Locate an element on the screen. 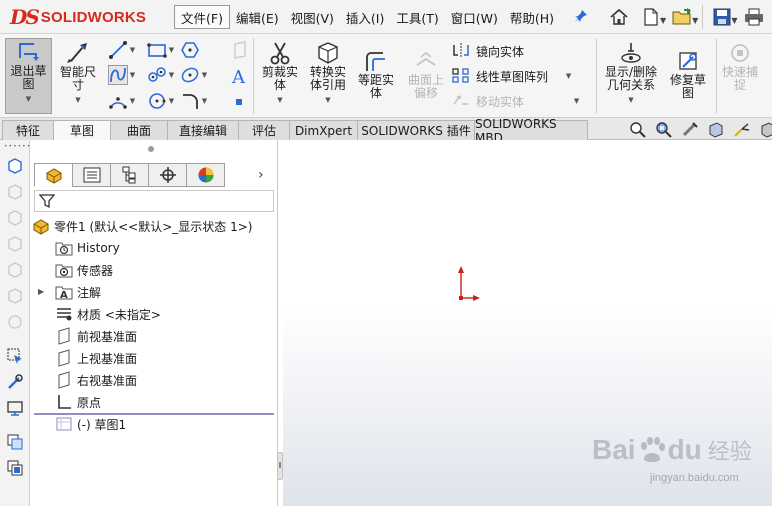 Image resolution: width=772 pixels, height=506 pixels. tree-item-sensors: 传感器 is located at coordinates (84, 270).